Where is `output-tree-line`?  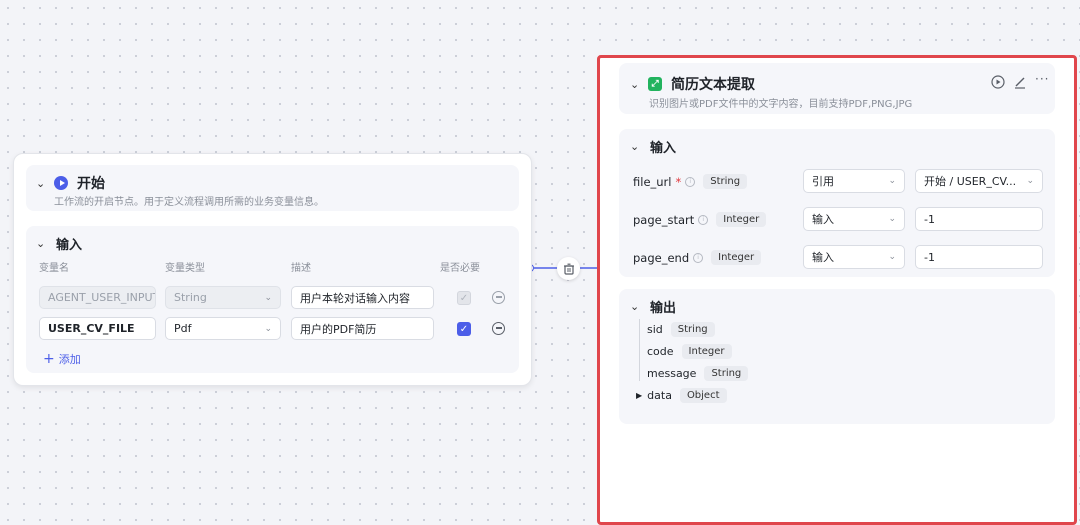 output-tree-line is located at coordinates (639, 350).